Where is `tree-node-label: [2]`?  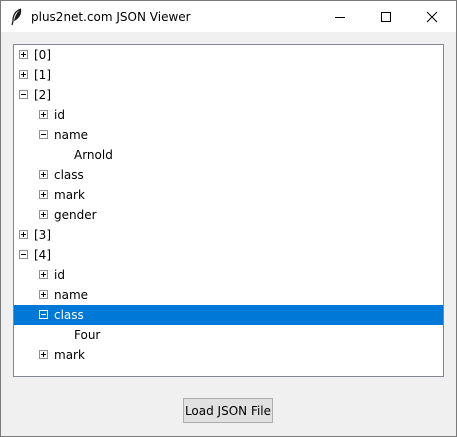
tree-node-label: [2] is located at coordinates (42, 95).